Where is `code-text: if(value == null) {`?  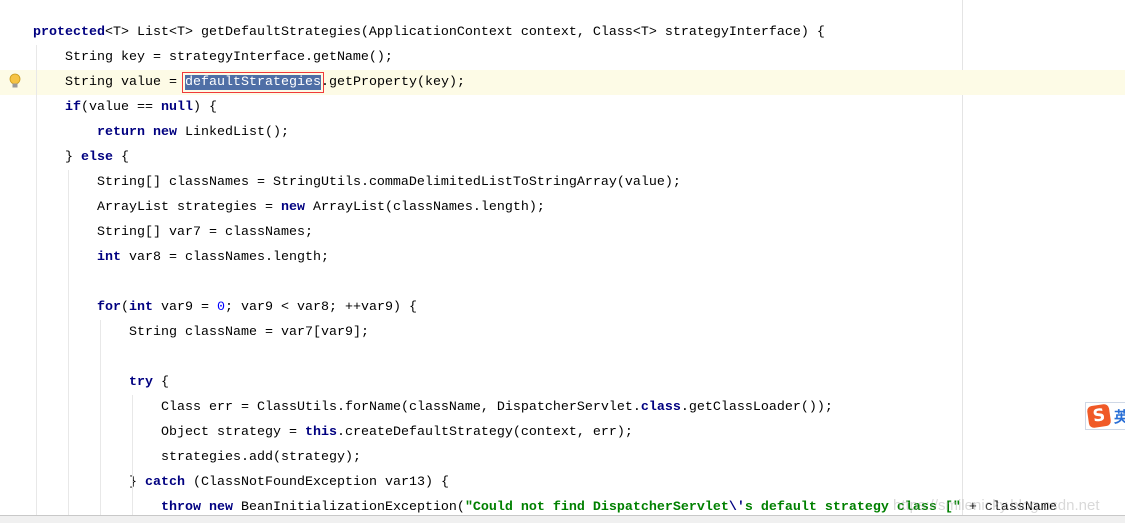 code-text: if(value == null) { is located at coordinates (141, 107).